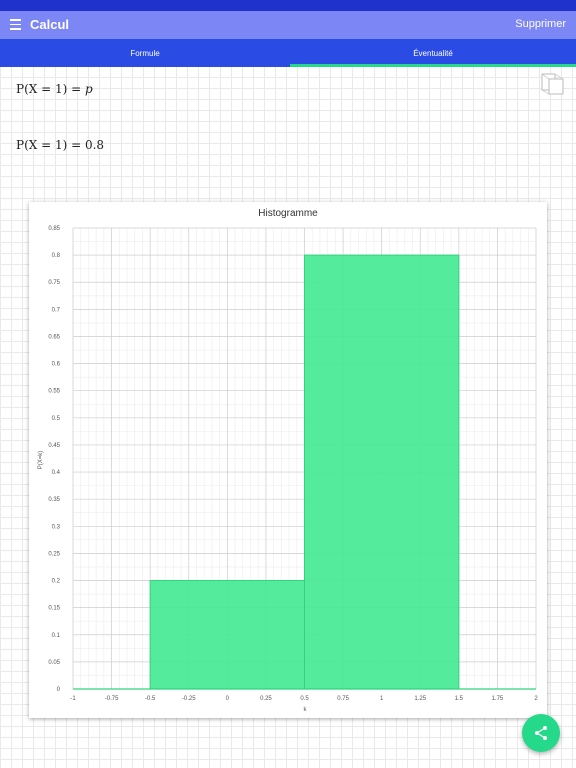 The height and width of the screenshot is (768, 576). I want to click on menu-icon, so click(15, 24).